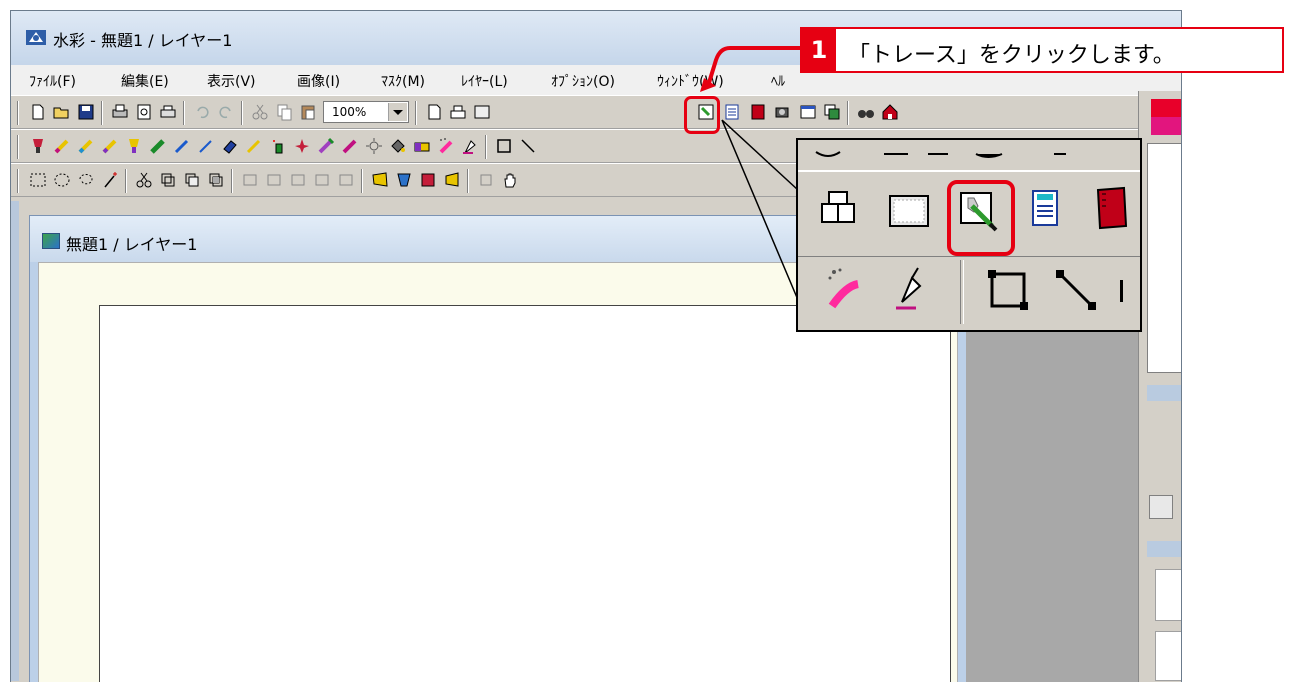  What do you see at coordinates (890, 112) in the screenshot?
I see `home-icon` at bounding box center [890, 112].